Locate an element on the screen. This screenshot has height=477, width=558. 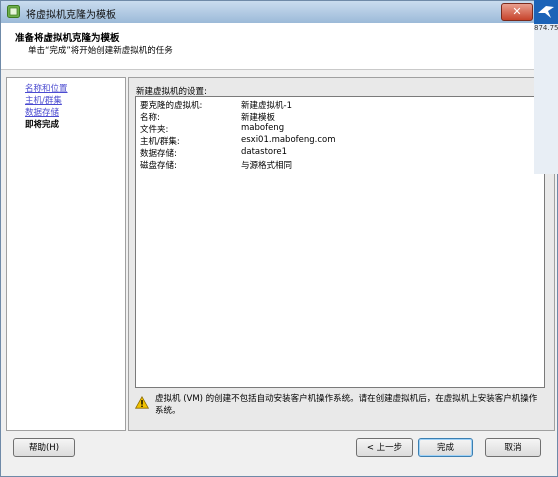
wizard-header: 准备将虚拟机克隆为模板 单击“完成”将开始创建新虚拟机的任务 is located at coordinates (268, 46).